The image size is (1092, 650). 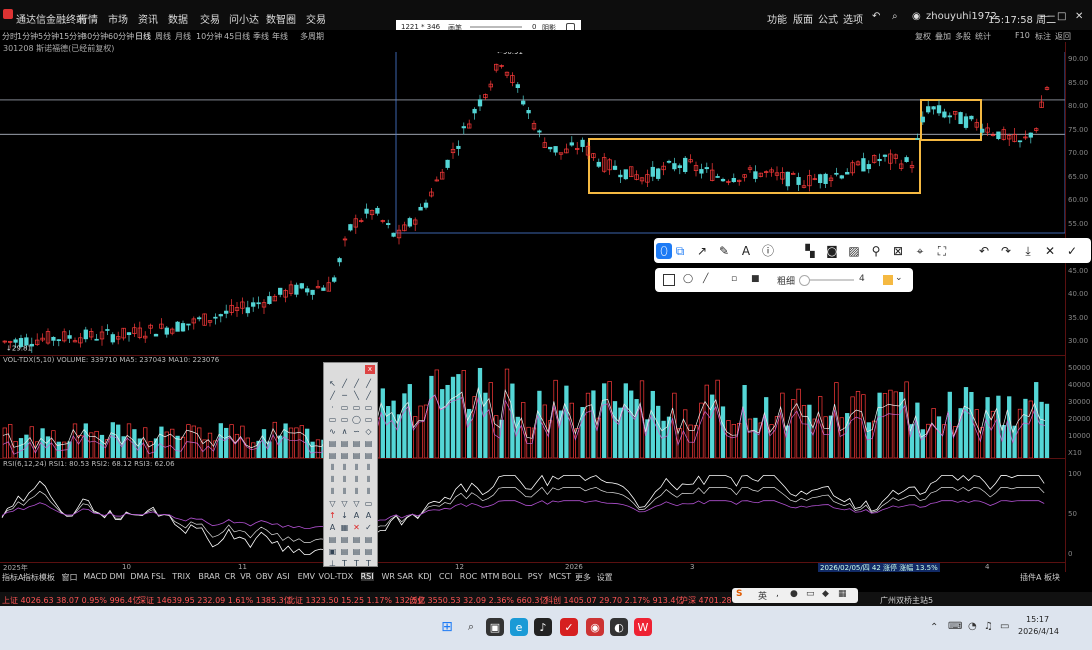 What do you see at coordinates (344, 431) in the screenshot?
I see `draw-tool-icon: ∧` at bounding box center [344, 431].